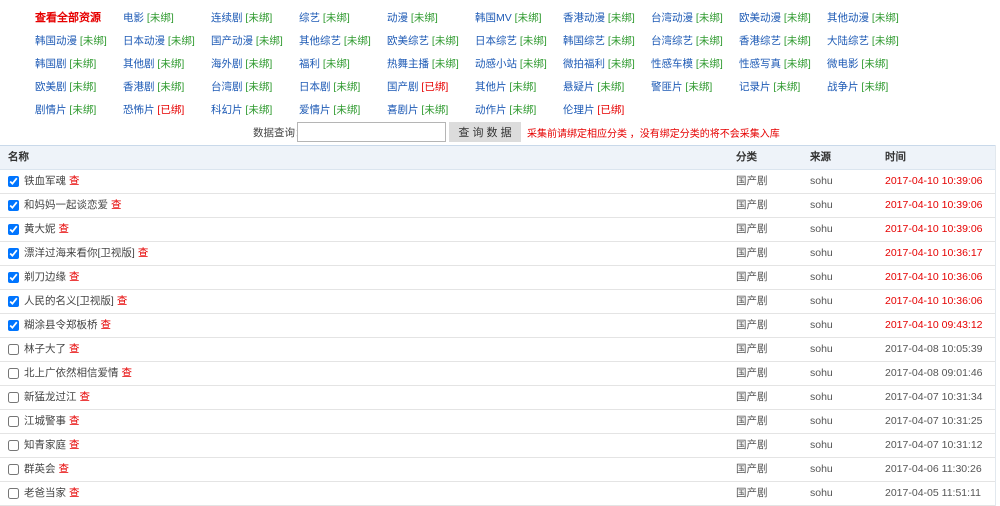 This screenshot has height=506, width=1000. I want to click on category-link: 连续剧 [未绑], so click(255, 18).